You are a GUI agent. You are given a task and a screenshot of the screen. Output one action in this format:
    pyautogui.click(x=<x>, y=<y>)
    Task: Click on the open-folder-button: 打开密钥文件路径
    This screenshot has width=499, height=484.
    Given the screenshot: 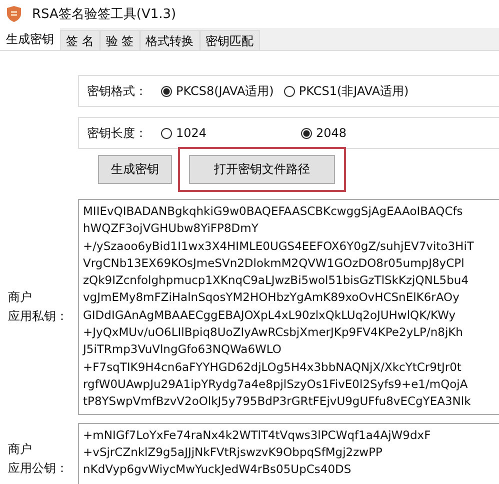 What is the action you would take?
    pyautogui.click(x=262, y=169)
    